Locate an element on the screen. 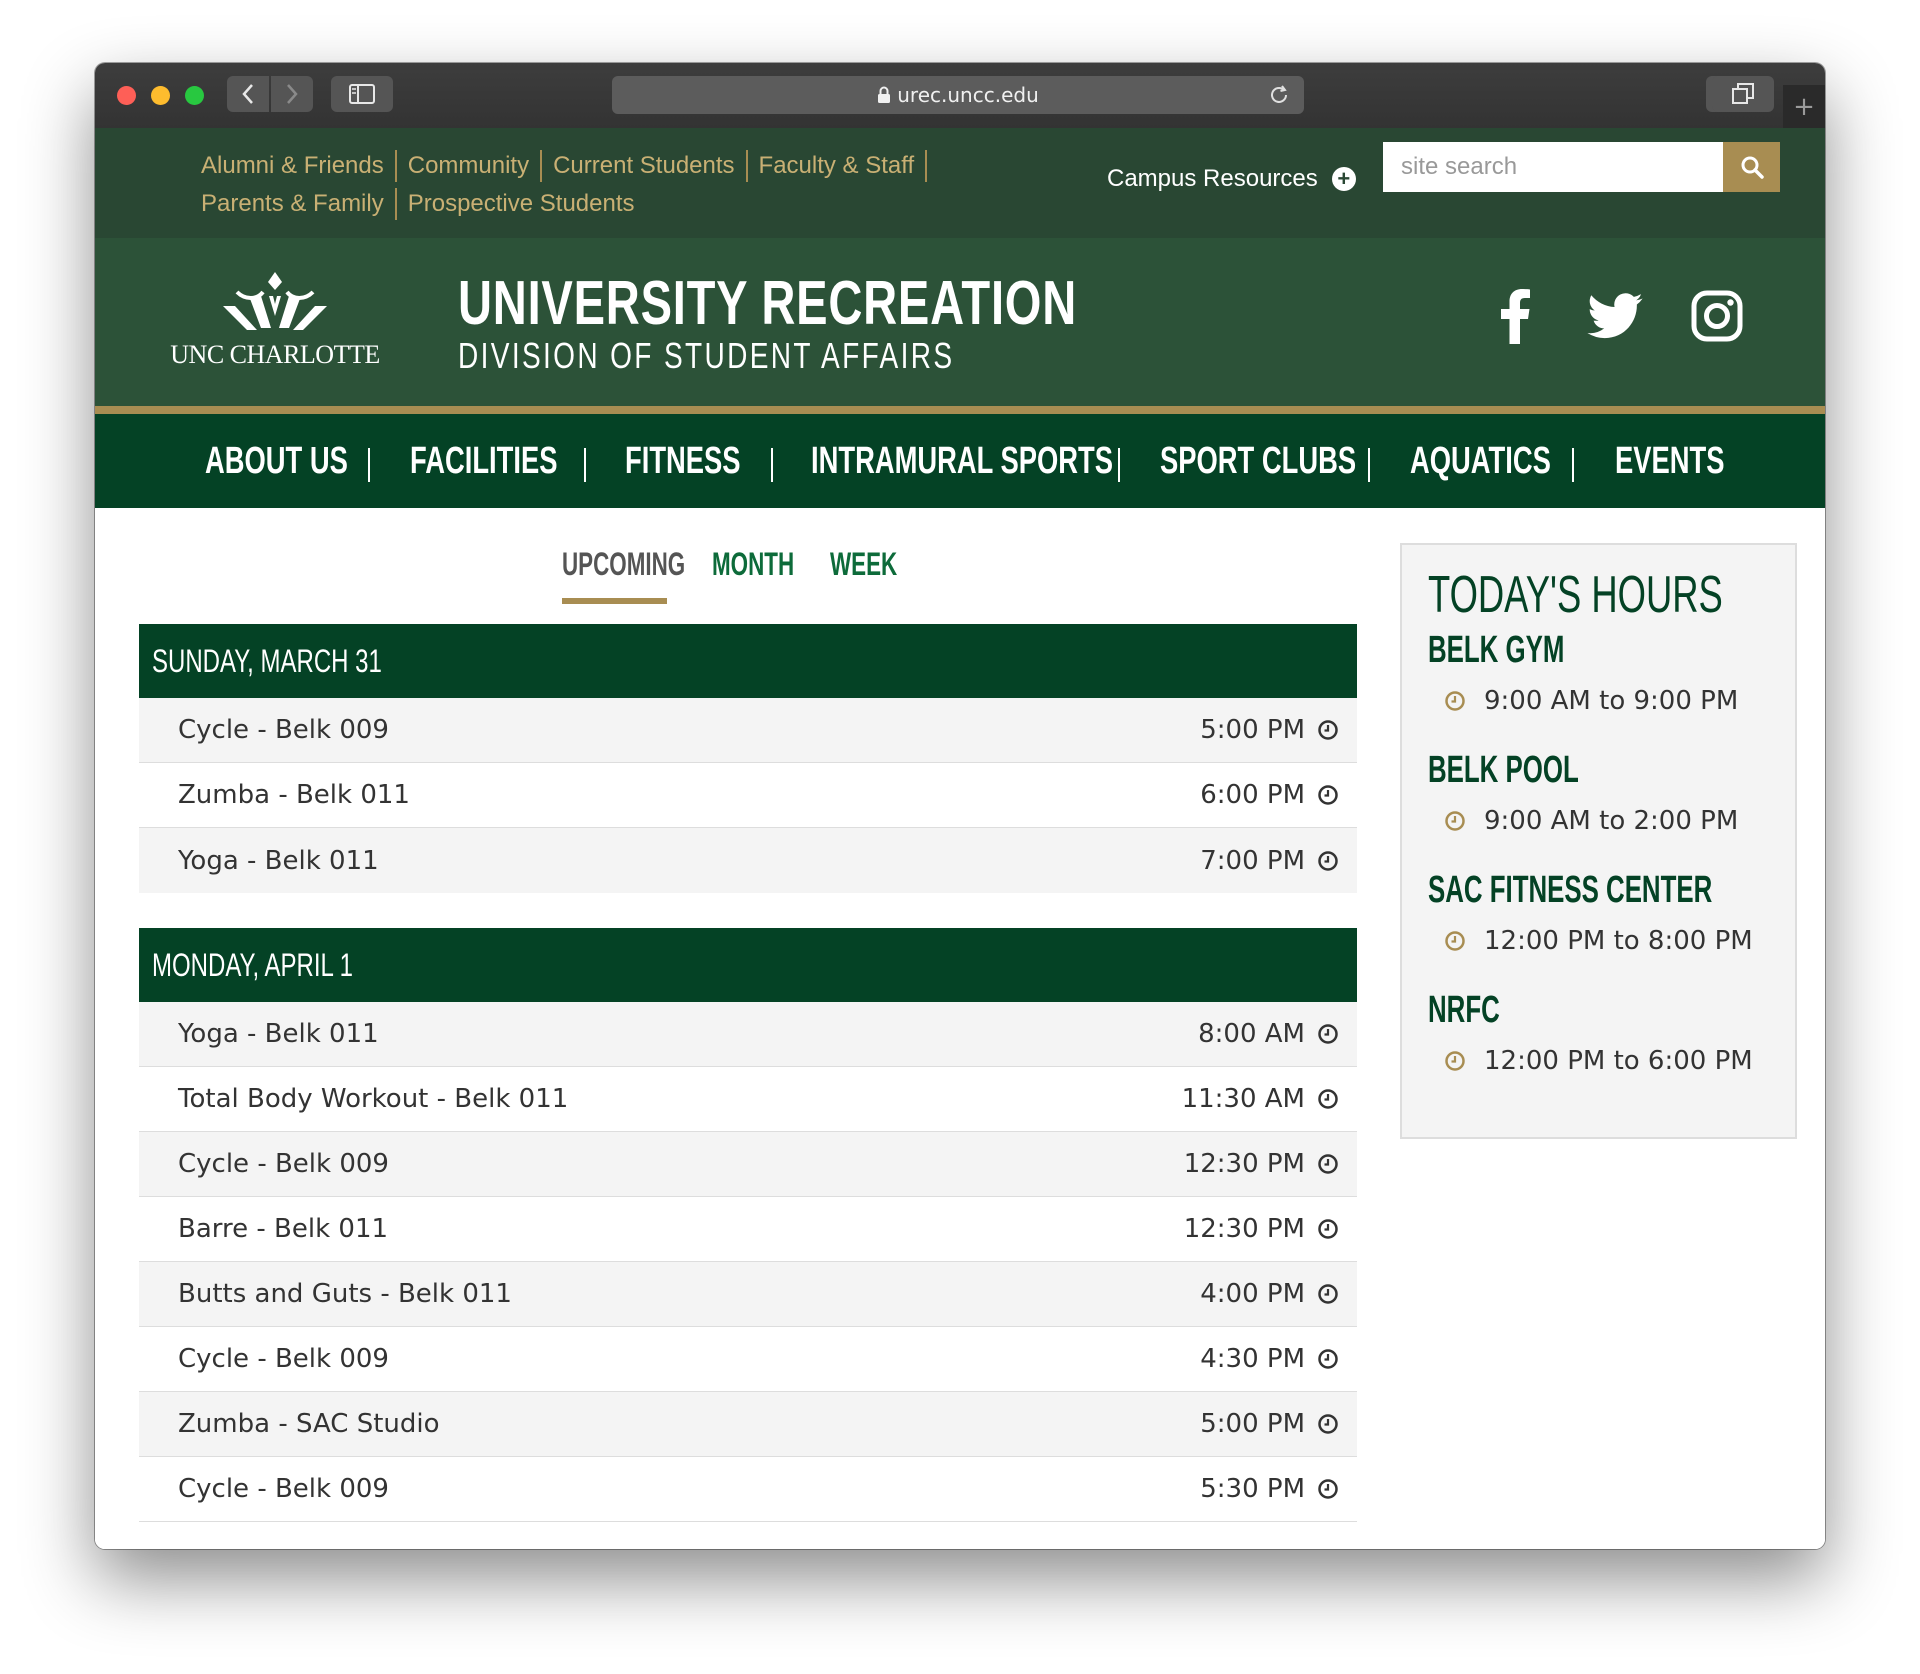 This screenshot has width=1920, height=1674. twitter-link is located at coordinates (1615, 316).